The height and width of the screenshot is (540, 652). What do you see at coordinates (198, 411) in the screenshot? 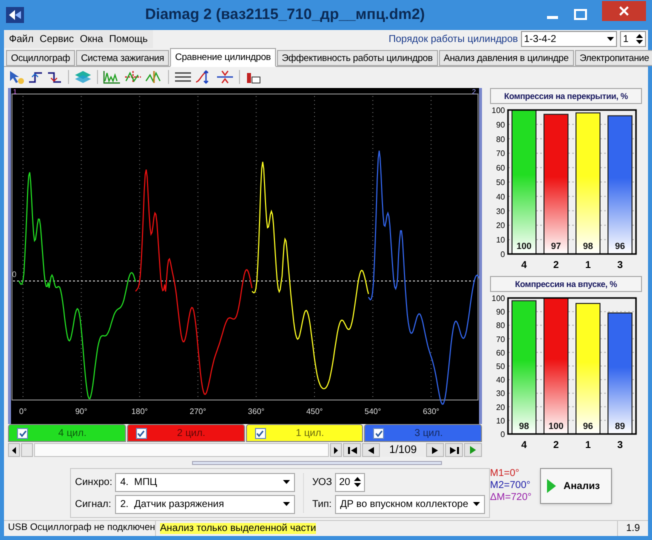
I see `axis-label: 270°` at bounding box center [198, 411].